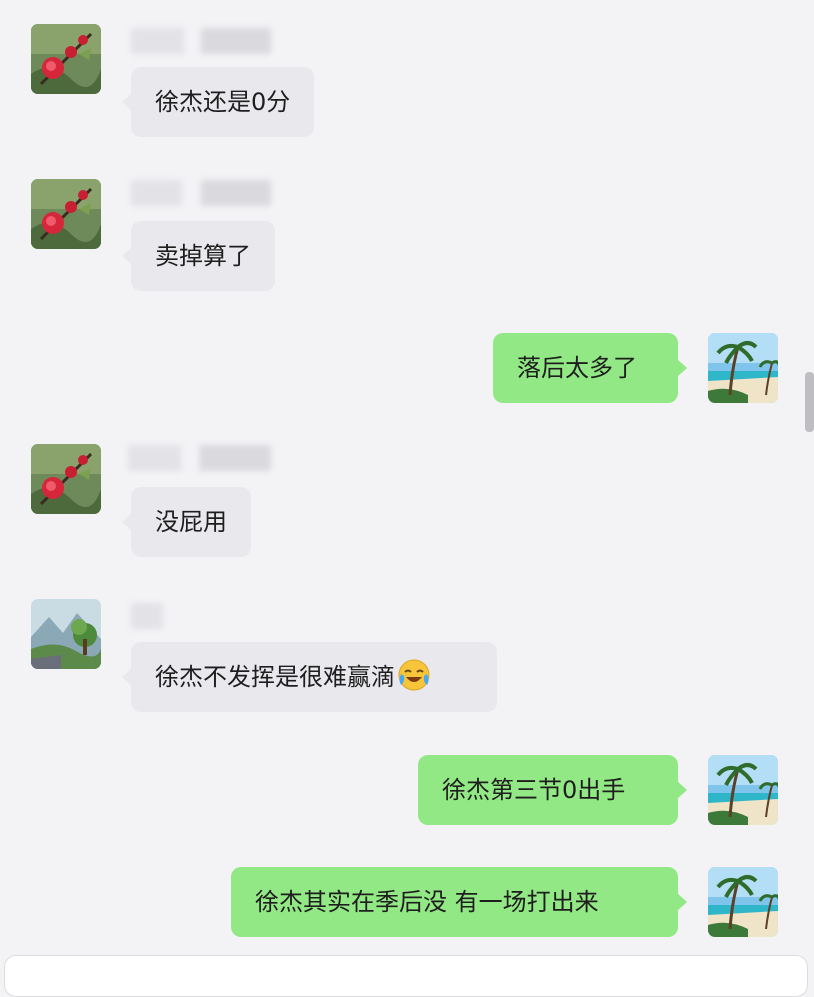 The width and height of the screenshot is (814, 997). What do you see at coordinates (552, 790) in the screenshot?
I see `outgoing-message-bubble: 徐杰第三节0出手` at bounding box center [552, 790].